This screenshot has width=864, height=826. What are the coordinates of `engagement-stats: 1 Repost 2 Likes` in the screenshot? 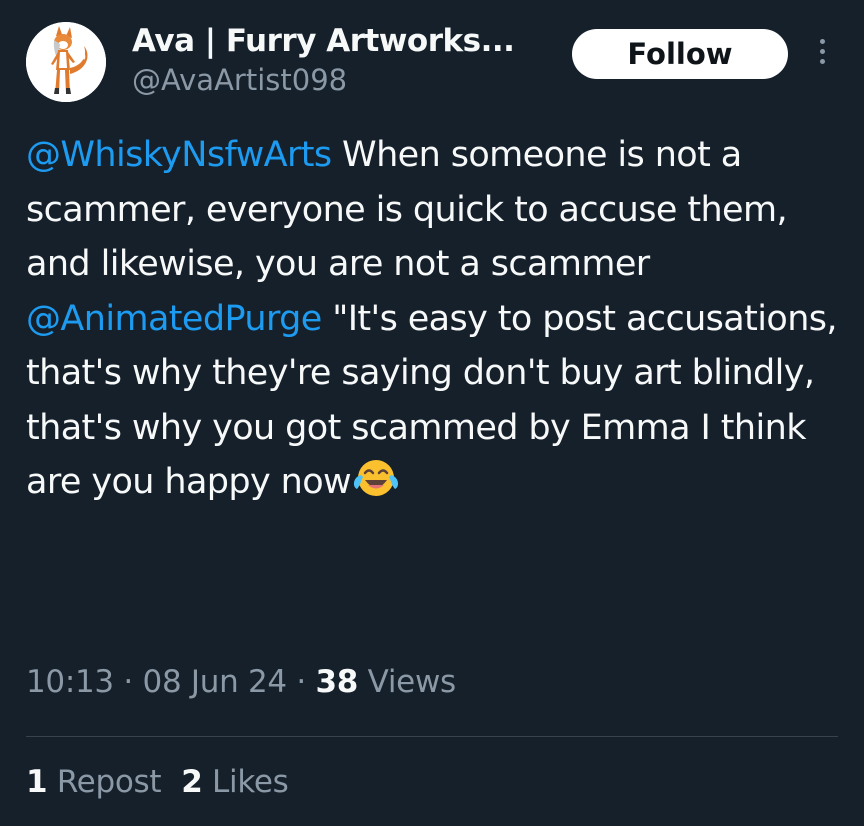 It's located at (167, 782).